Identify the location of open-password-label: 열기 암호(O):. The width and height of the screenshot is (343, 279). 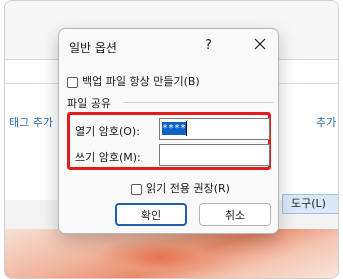
(107, 131).